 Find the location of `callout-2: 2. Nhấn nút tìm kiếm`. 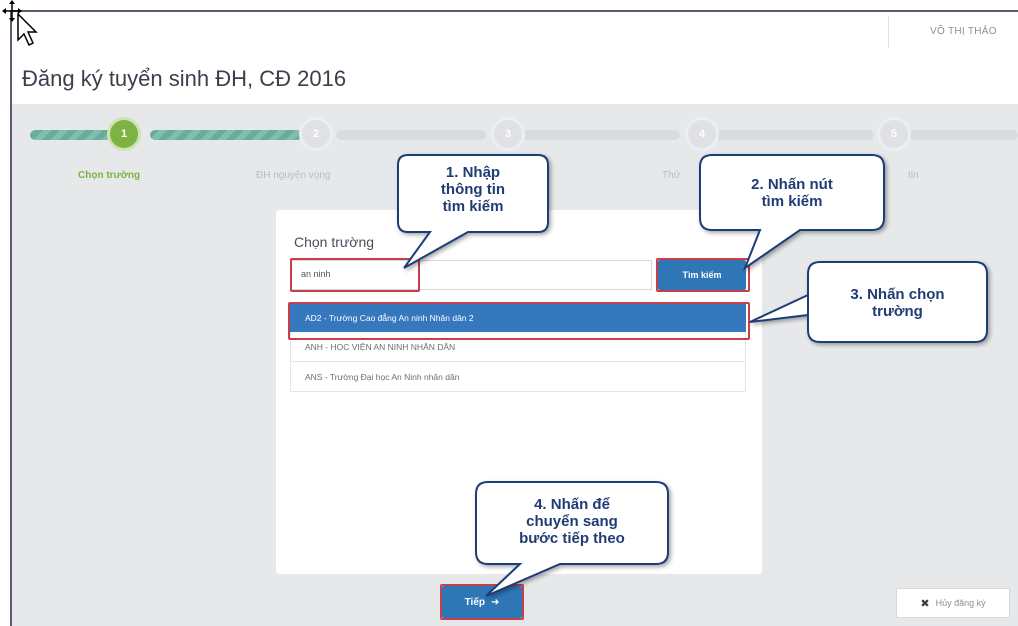

callout-2: 2. Nhấn nút tìm kiếm is located at coordinates (792, 193).